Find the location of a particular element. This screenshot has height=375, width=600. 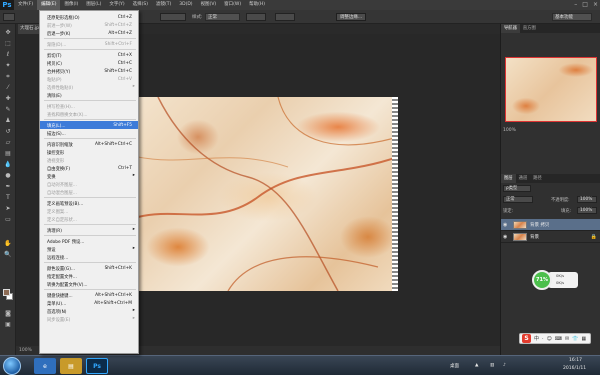

edit-menu-item: 清理(R) ▸ is located at coordinates (89, 230).